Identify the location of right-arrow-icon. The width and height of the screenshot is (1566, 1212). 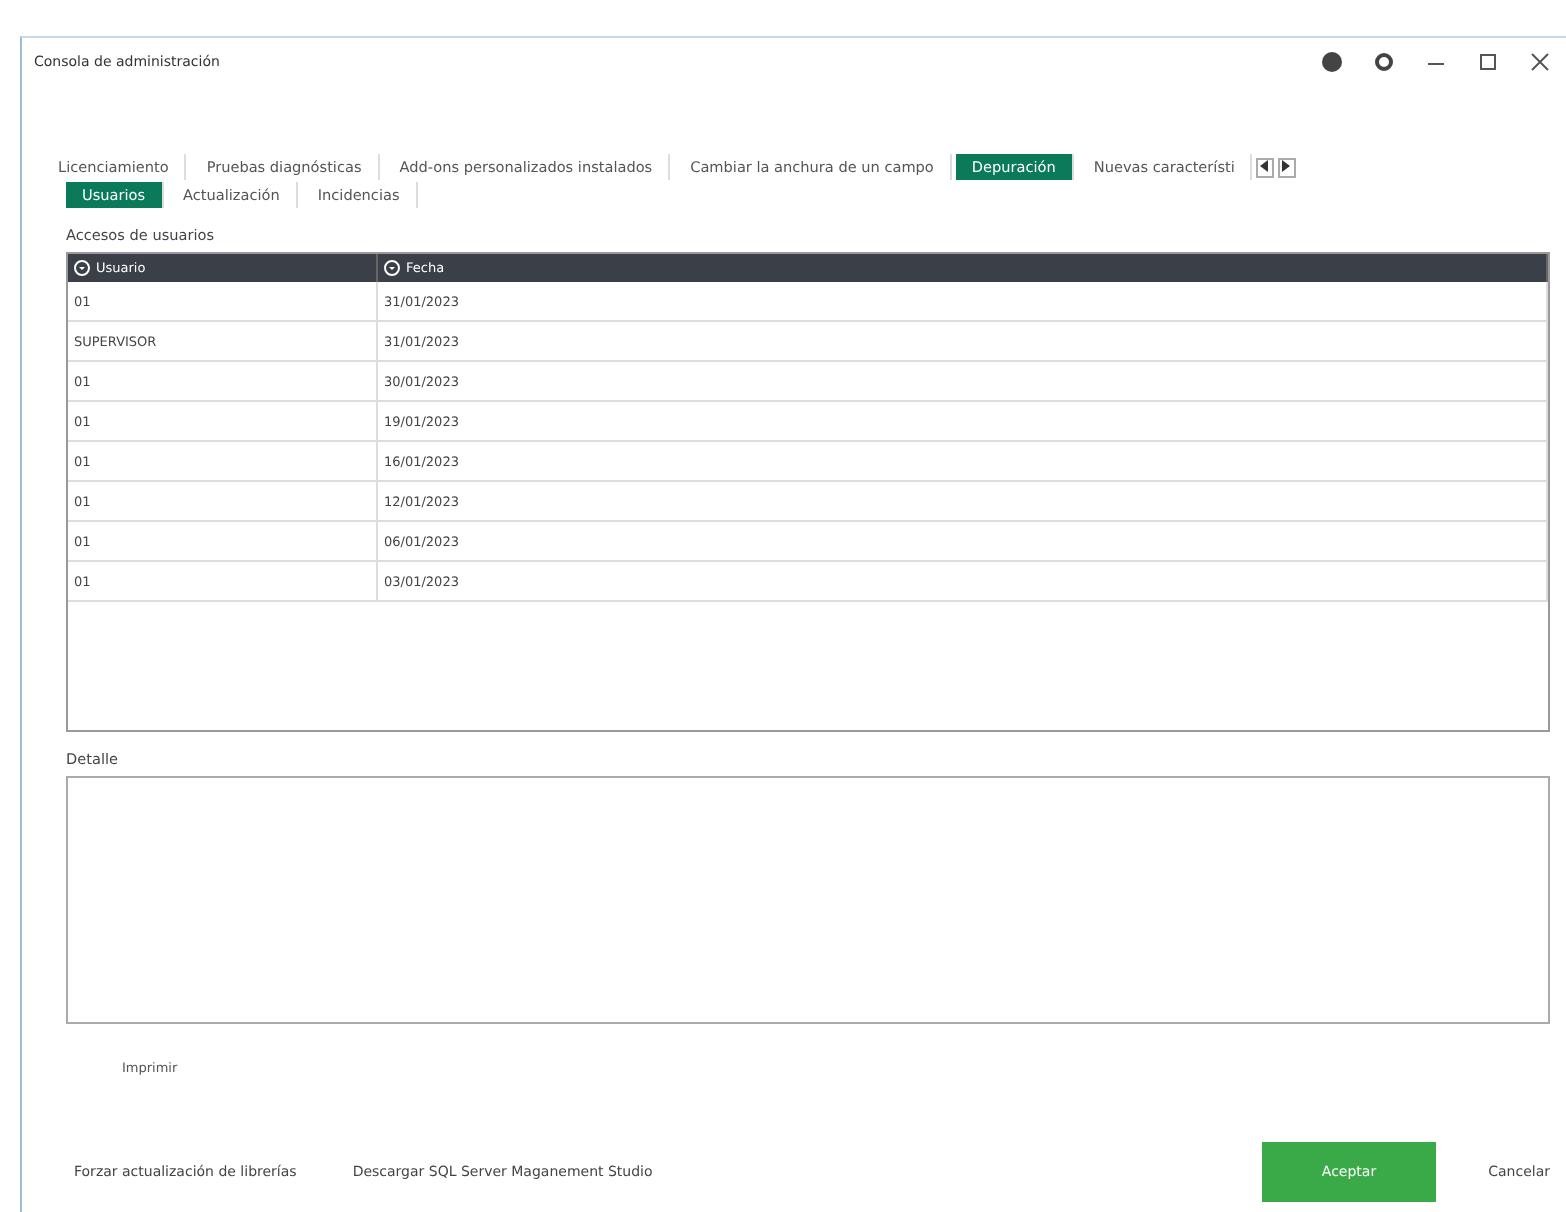
(1287, 165).